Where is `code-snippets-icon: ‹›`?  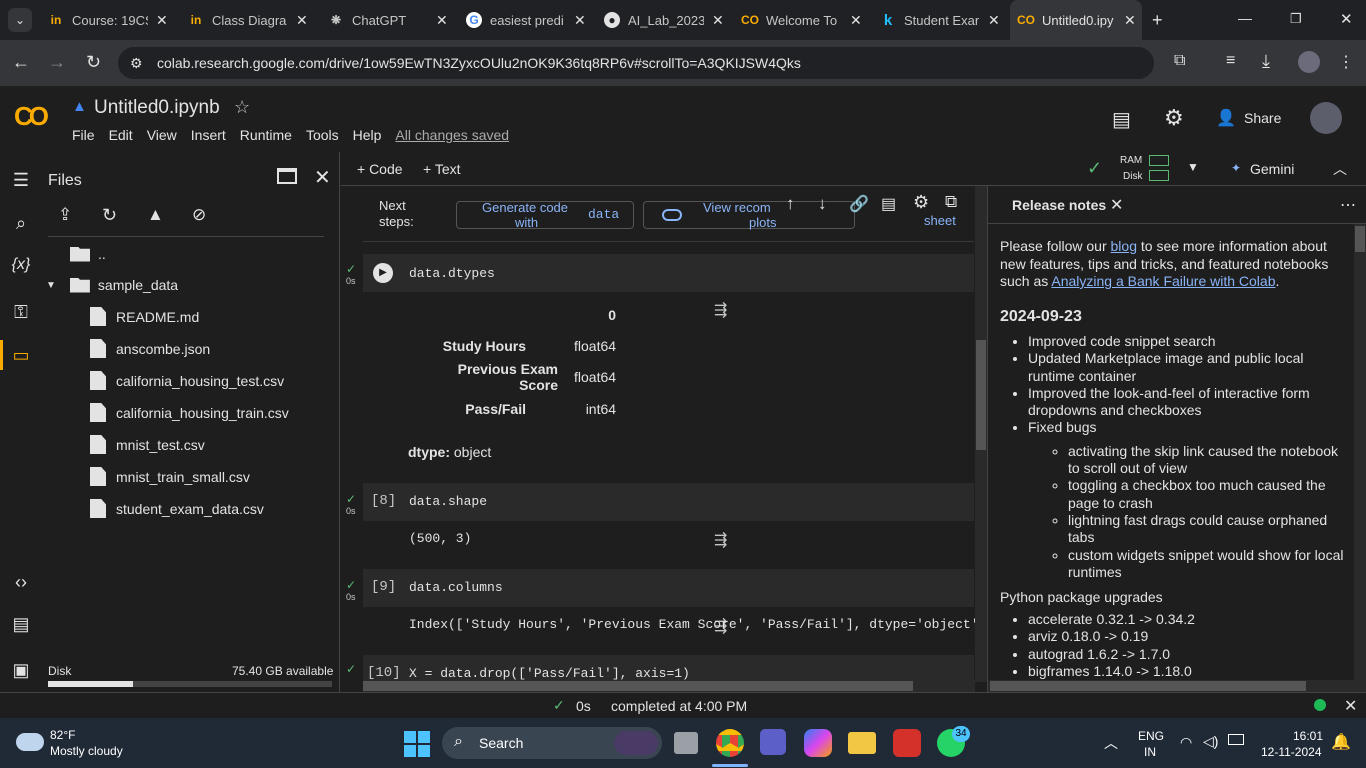
code-snippets-icon: ‹› is located at coordinates (21, 582).